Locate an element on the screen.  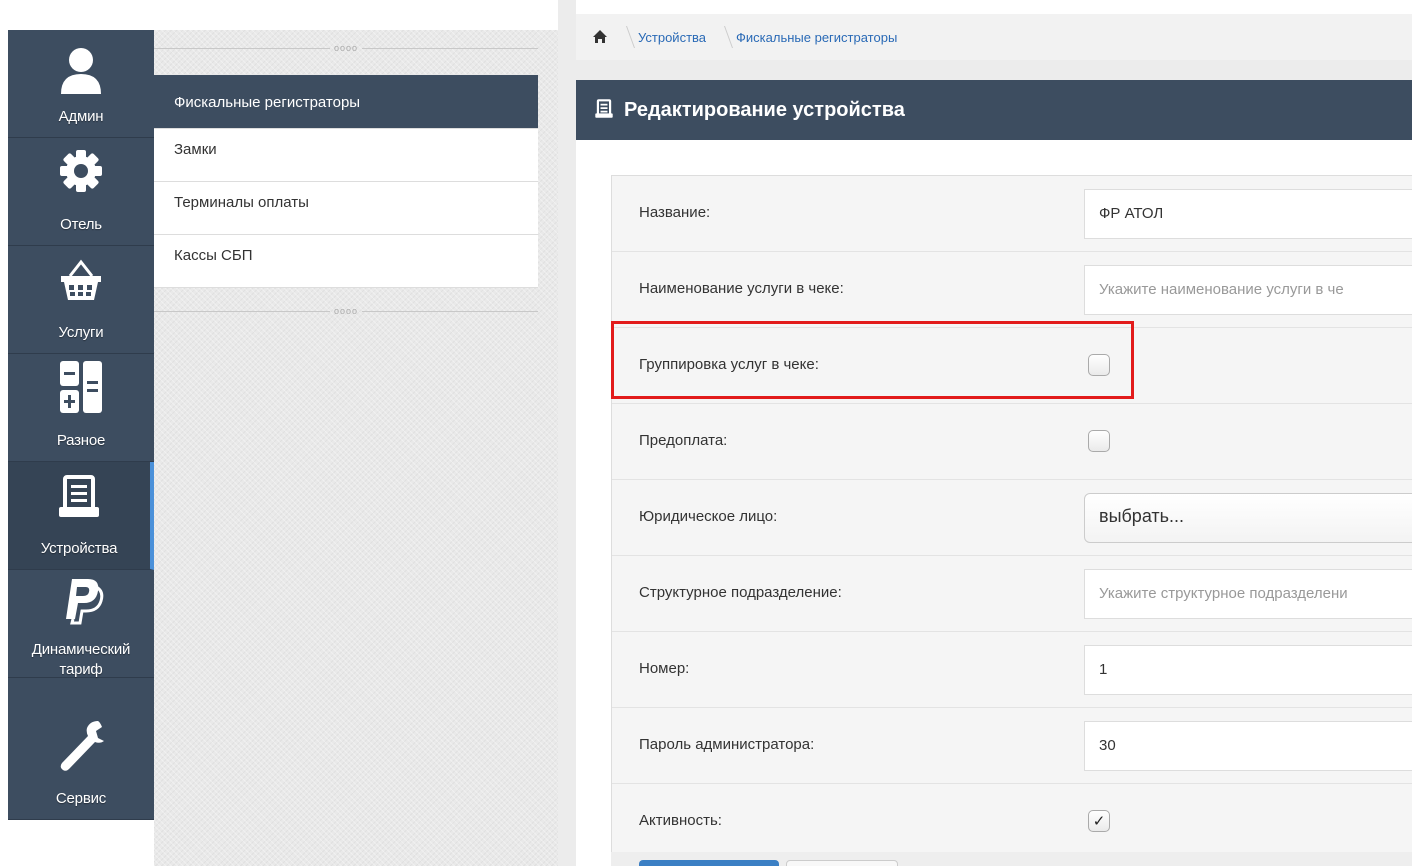
top-strip is located at coordinates (706, 7).